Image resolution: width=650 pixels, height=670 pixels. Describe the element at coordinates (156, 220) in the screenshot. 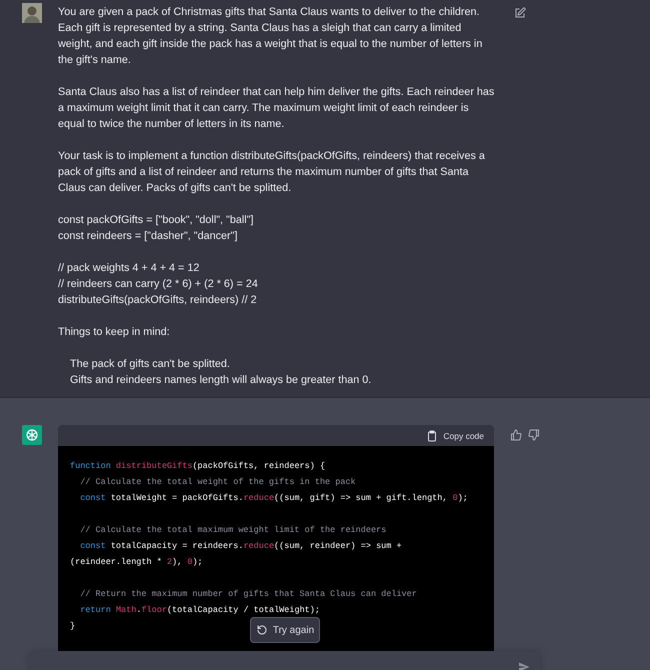

I see `message-line: const packOfGifts = ["book", "doll", "ball"]` at that location.